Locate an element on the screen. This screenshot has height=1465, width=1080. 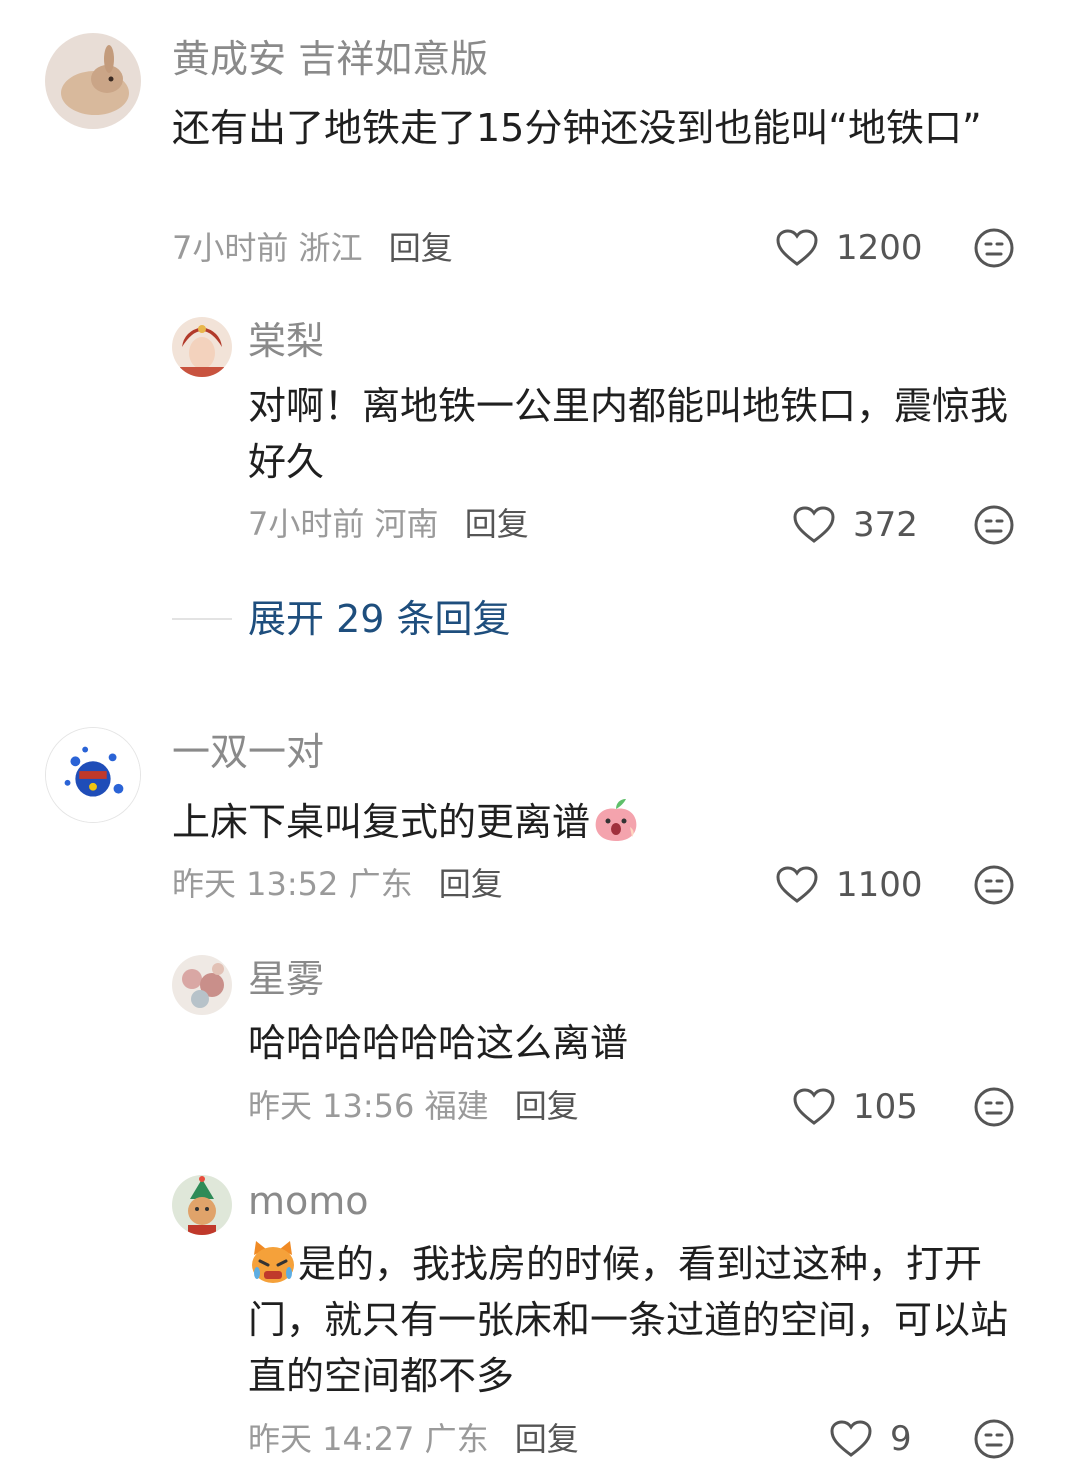
reply-author: 棠梨 is located at coordinates (286, 341).